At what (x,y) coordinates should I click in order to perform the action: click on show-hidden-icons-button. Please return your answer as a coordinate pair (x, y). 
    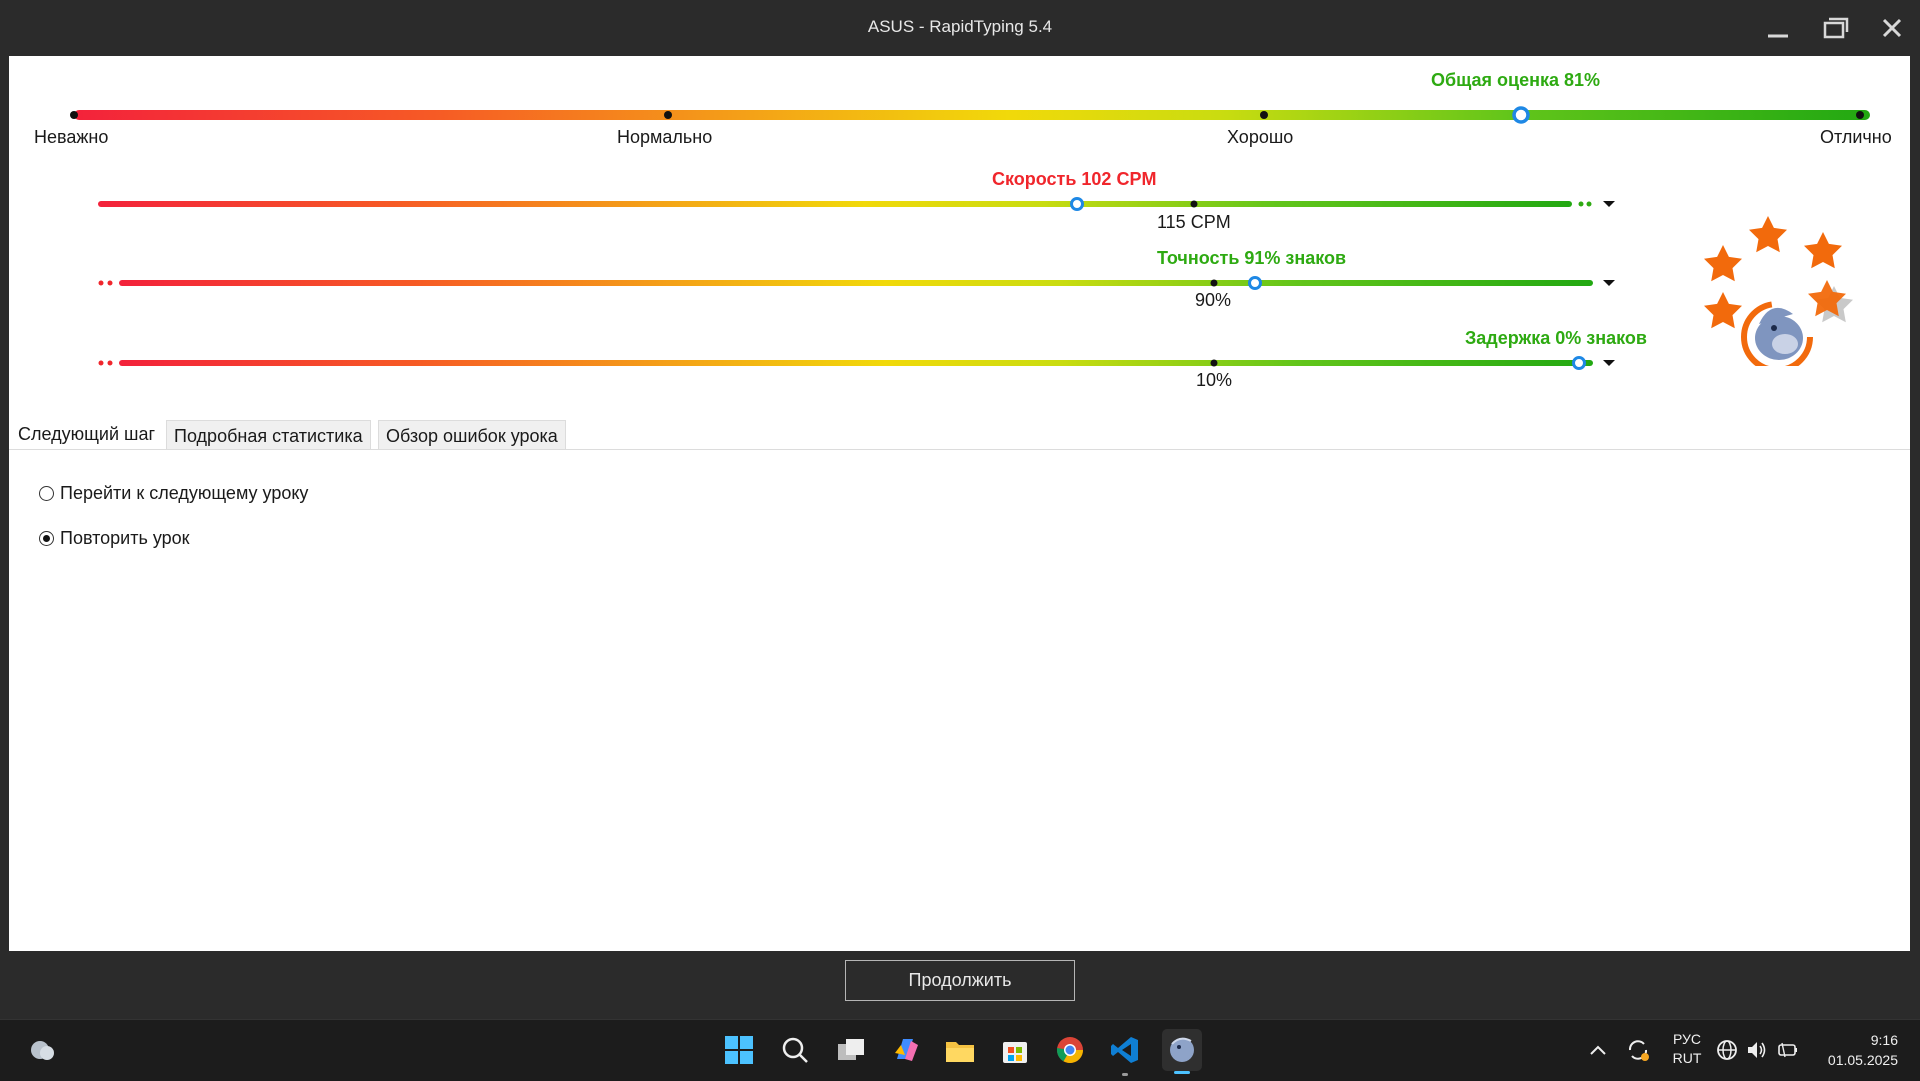
    Looking at the image, I should click on (1598, 1050).